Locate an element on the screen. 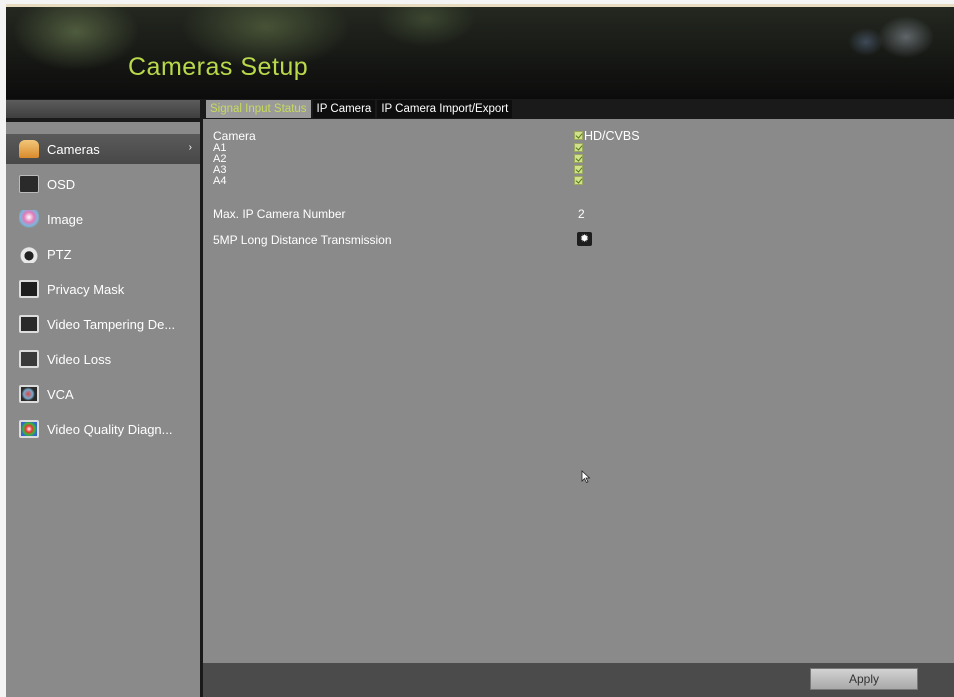 This screenshot has width=954, height=697. max-ip-camera-value: 2 is located at coordinates (581, 214).